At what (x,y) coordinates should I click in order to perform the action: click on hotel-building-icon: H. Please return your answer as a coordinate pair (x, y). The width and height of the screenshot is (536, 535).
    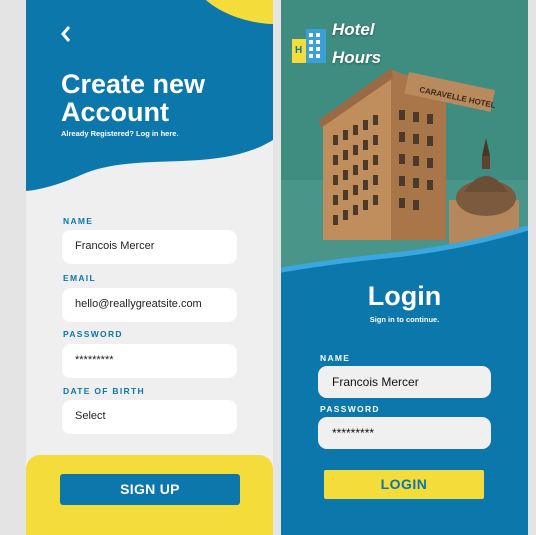
    Looking at the image, I should click on (310, 45).